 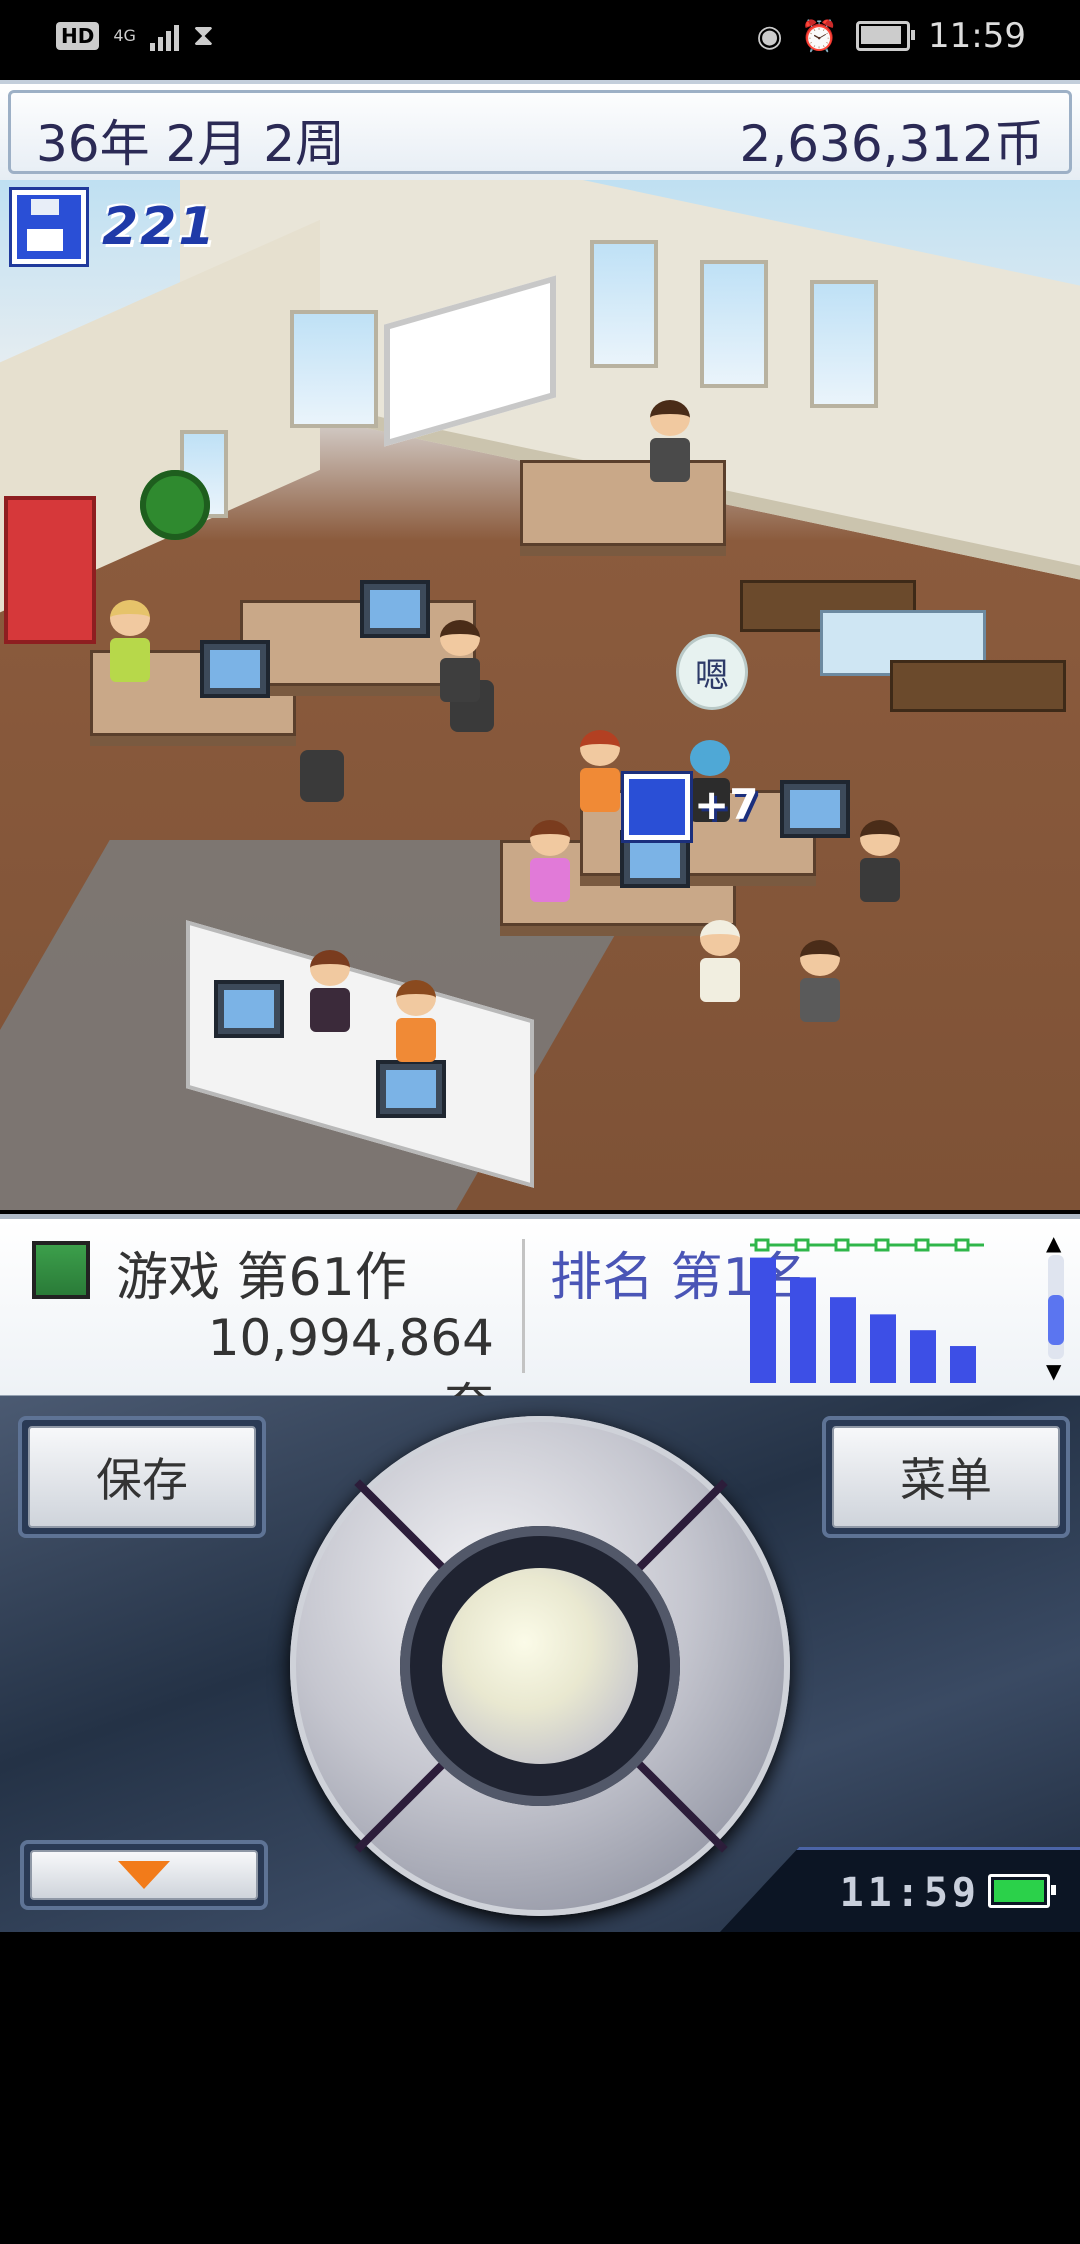 I want to click on dpad, so click(x=540, y=1666).